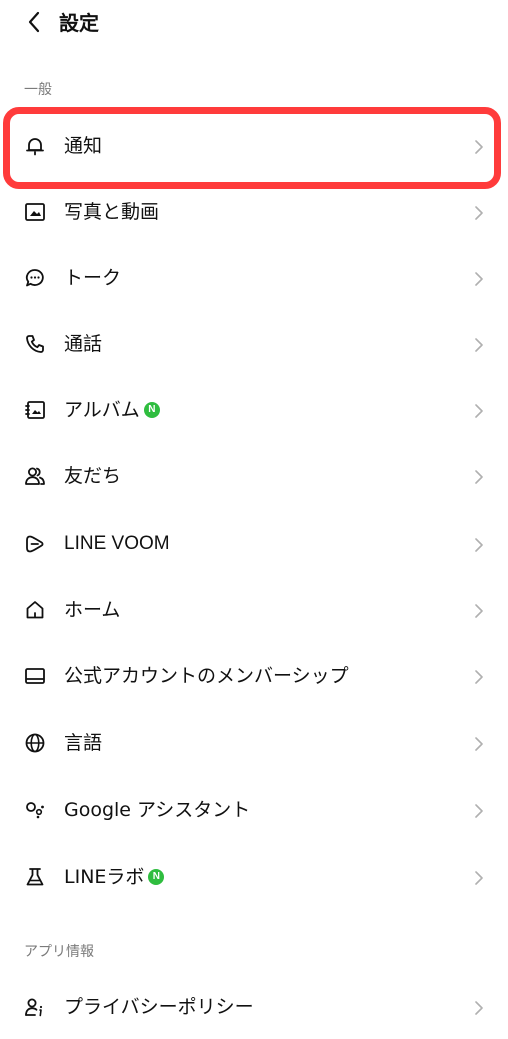 This screenshot has width=508, height=1039. I want to click on header: 設定, so click(254, 24).